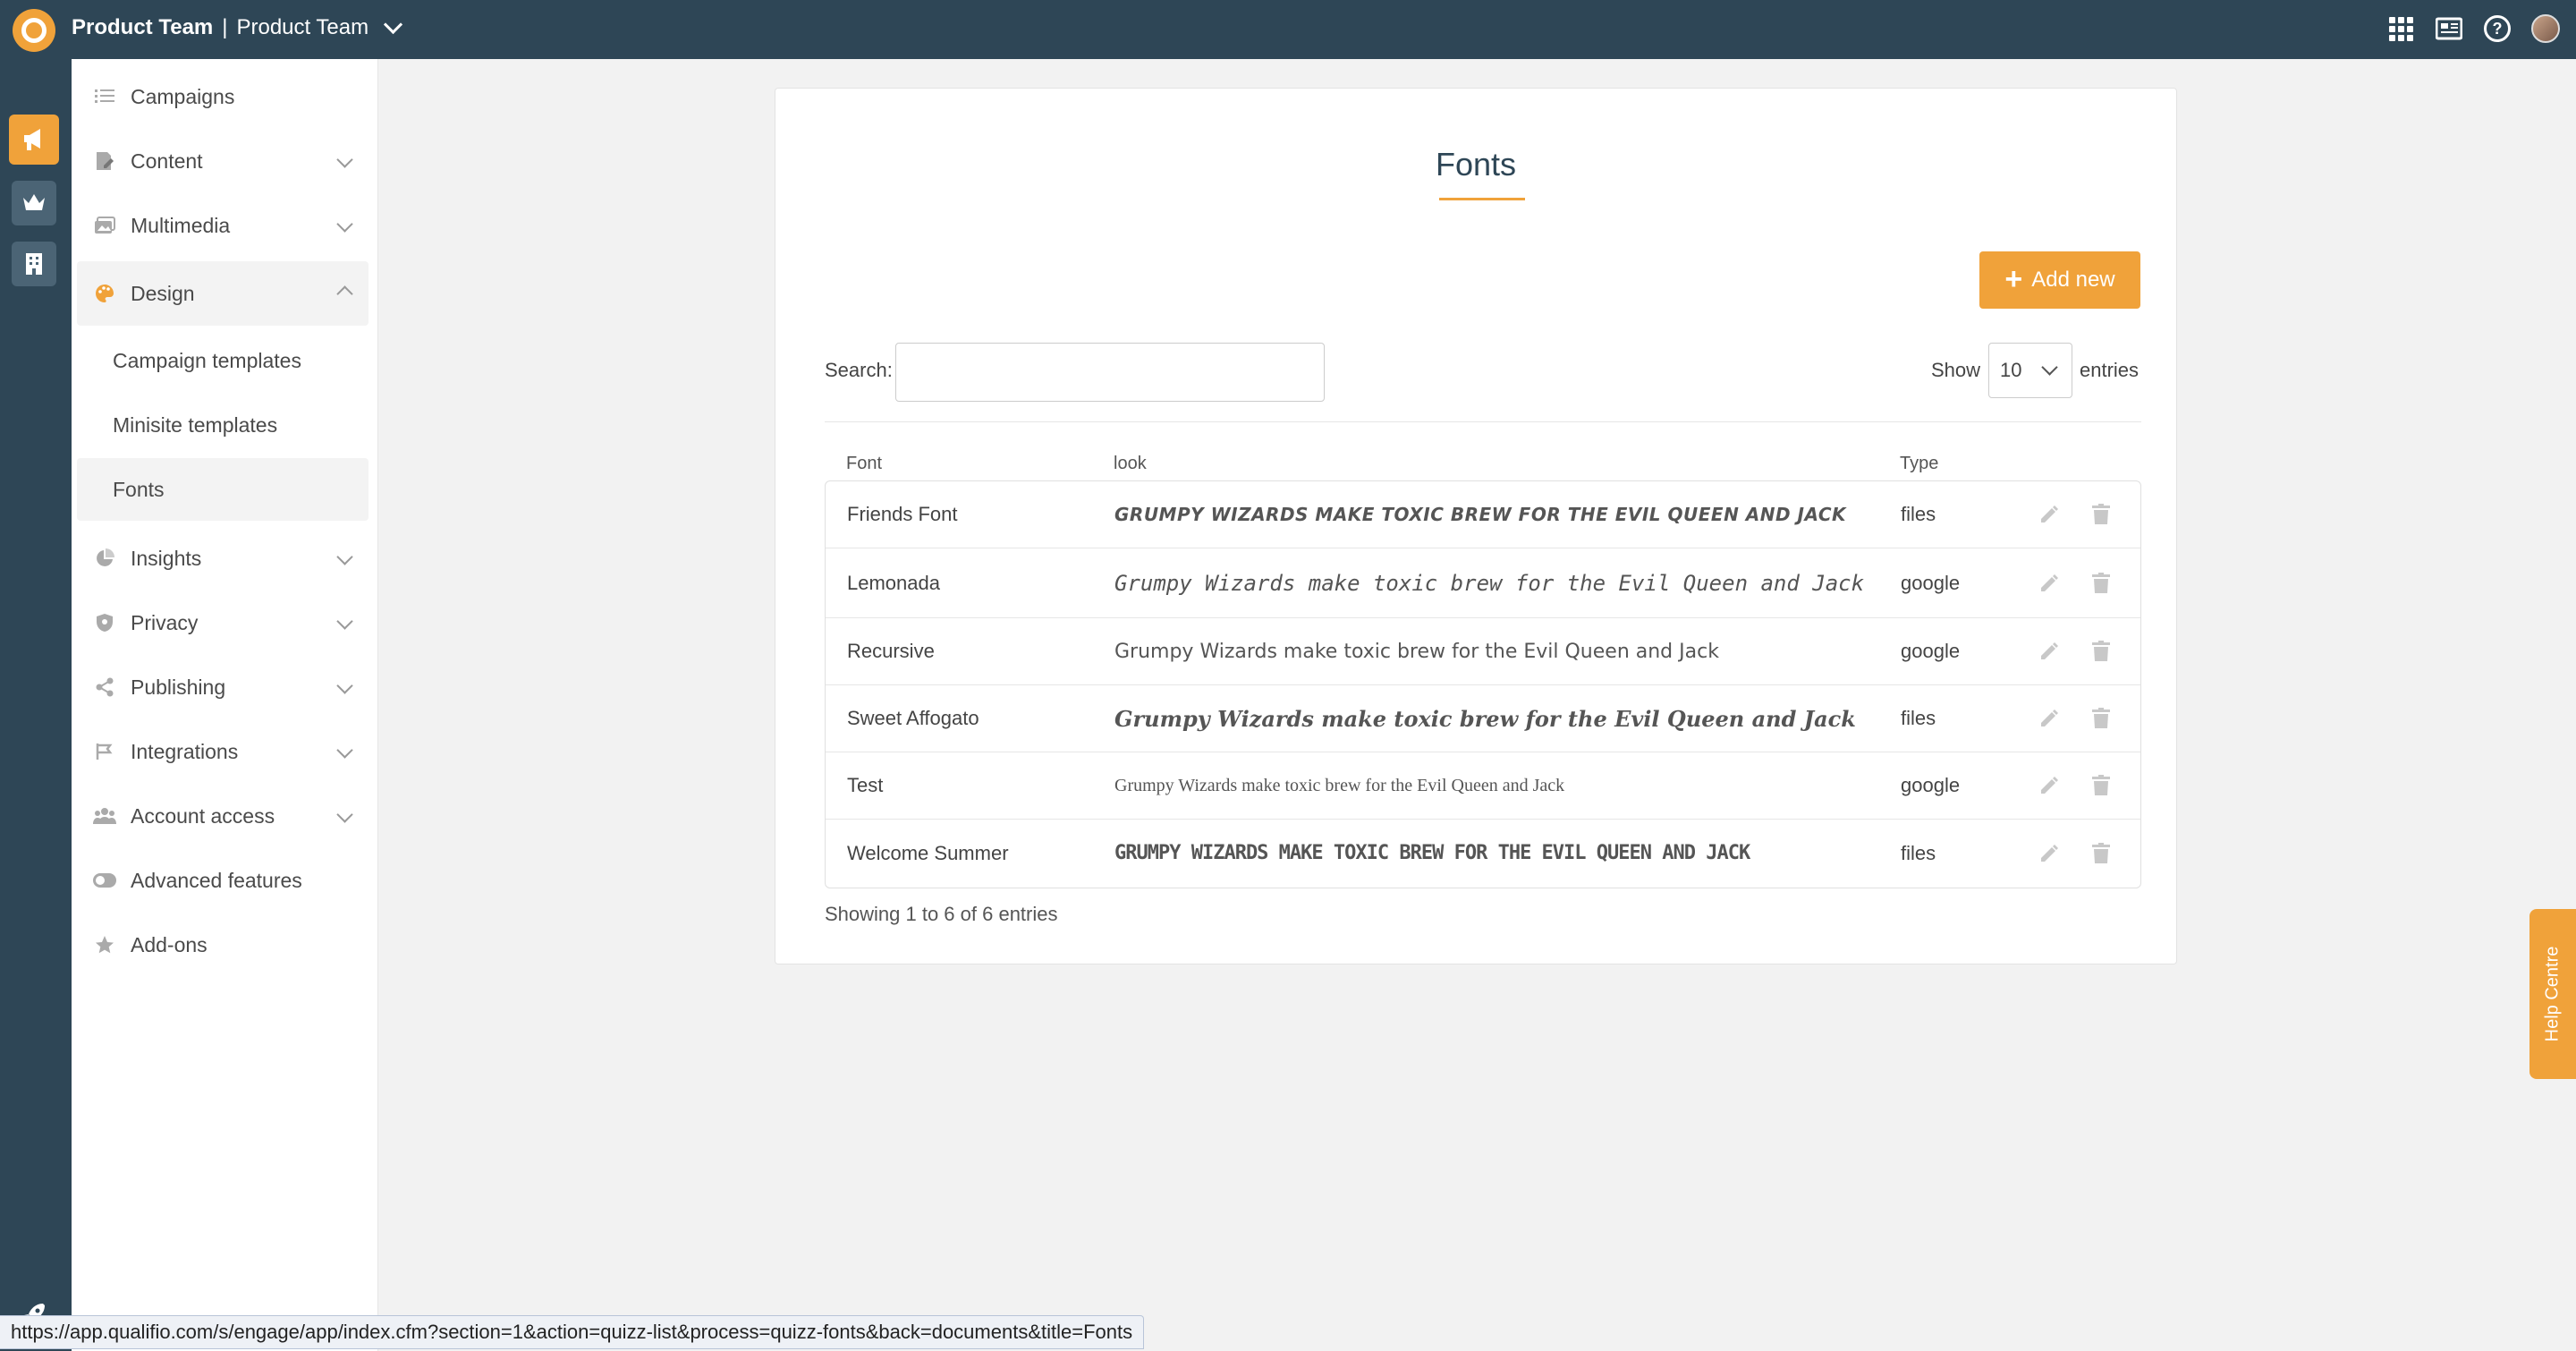 This screenshot has width=2576, height=1351. Describe the element at coordinates (223, 490) in the screenshot. I see `sidebar-subitem-fonts: Fonts` at that location.